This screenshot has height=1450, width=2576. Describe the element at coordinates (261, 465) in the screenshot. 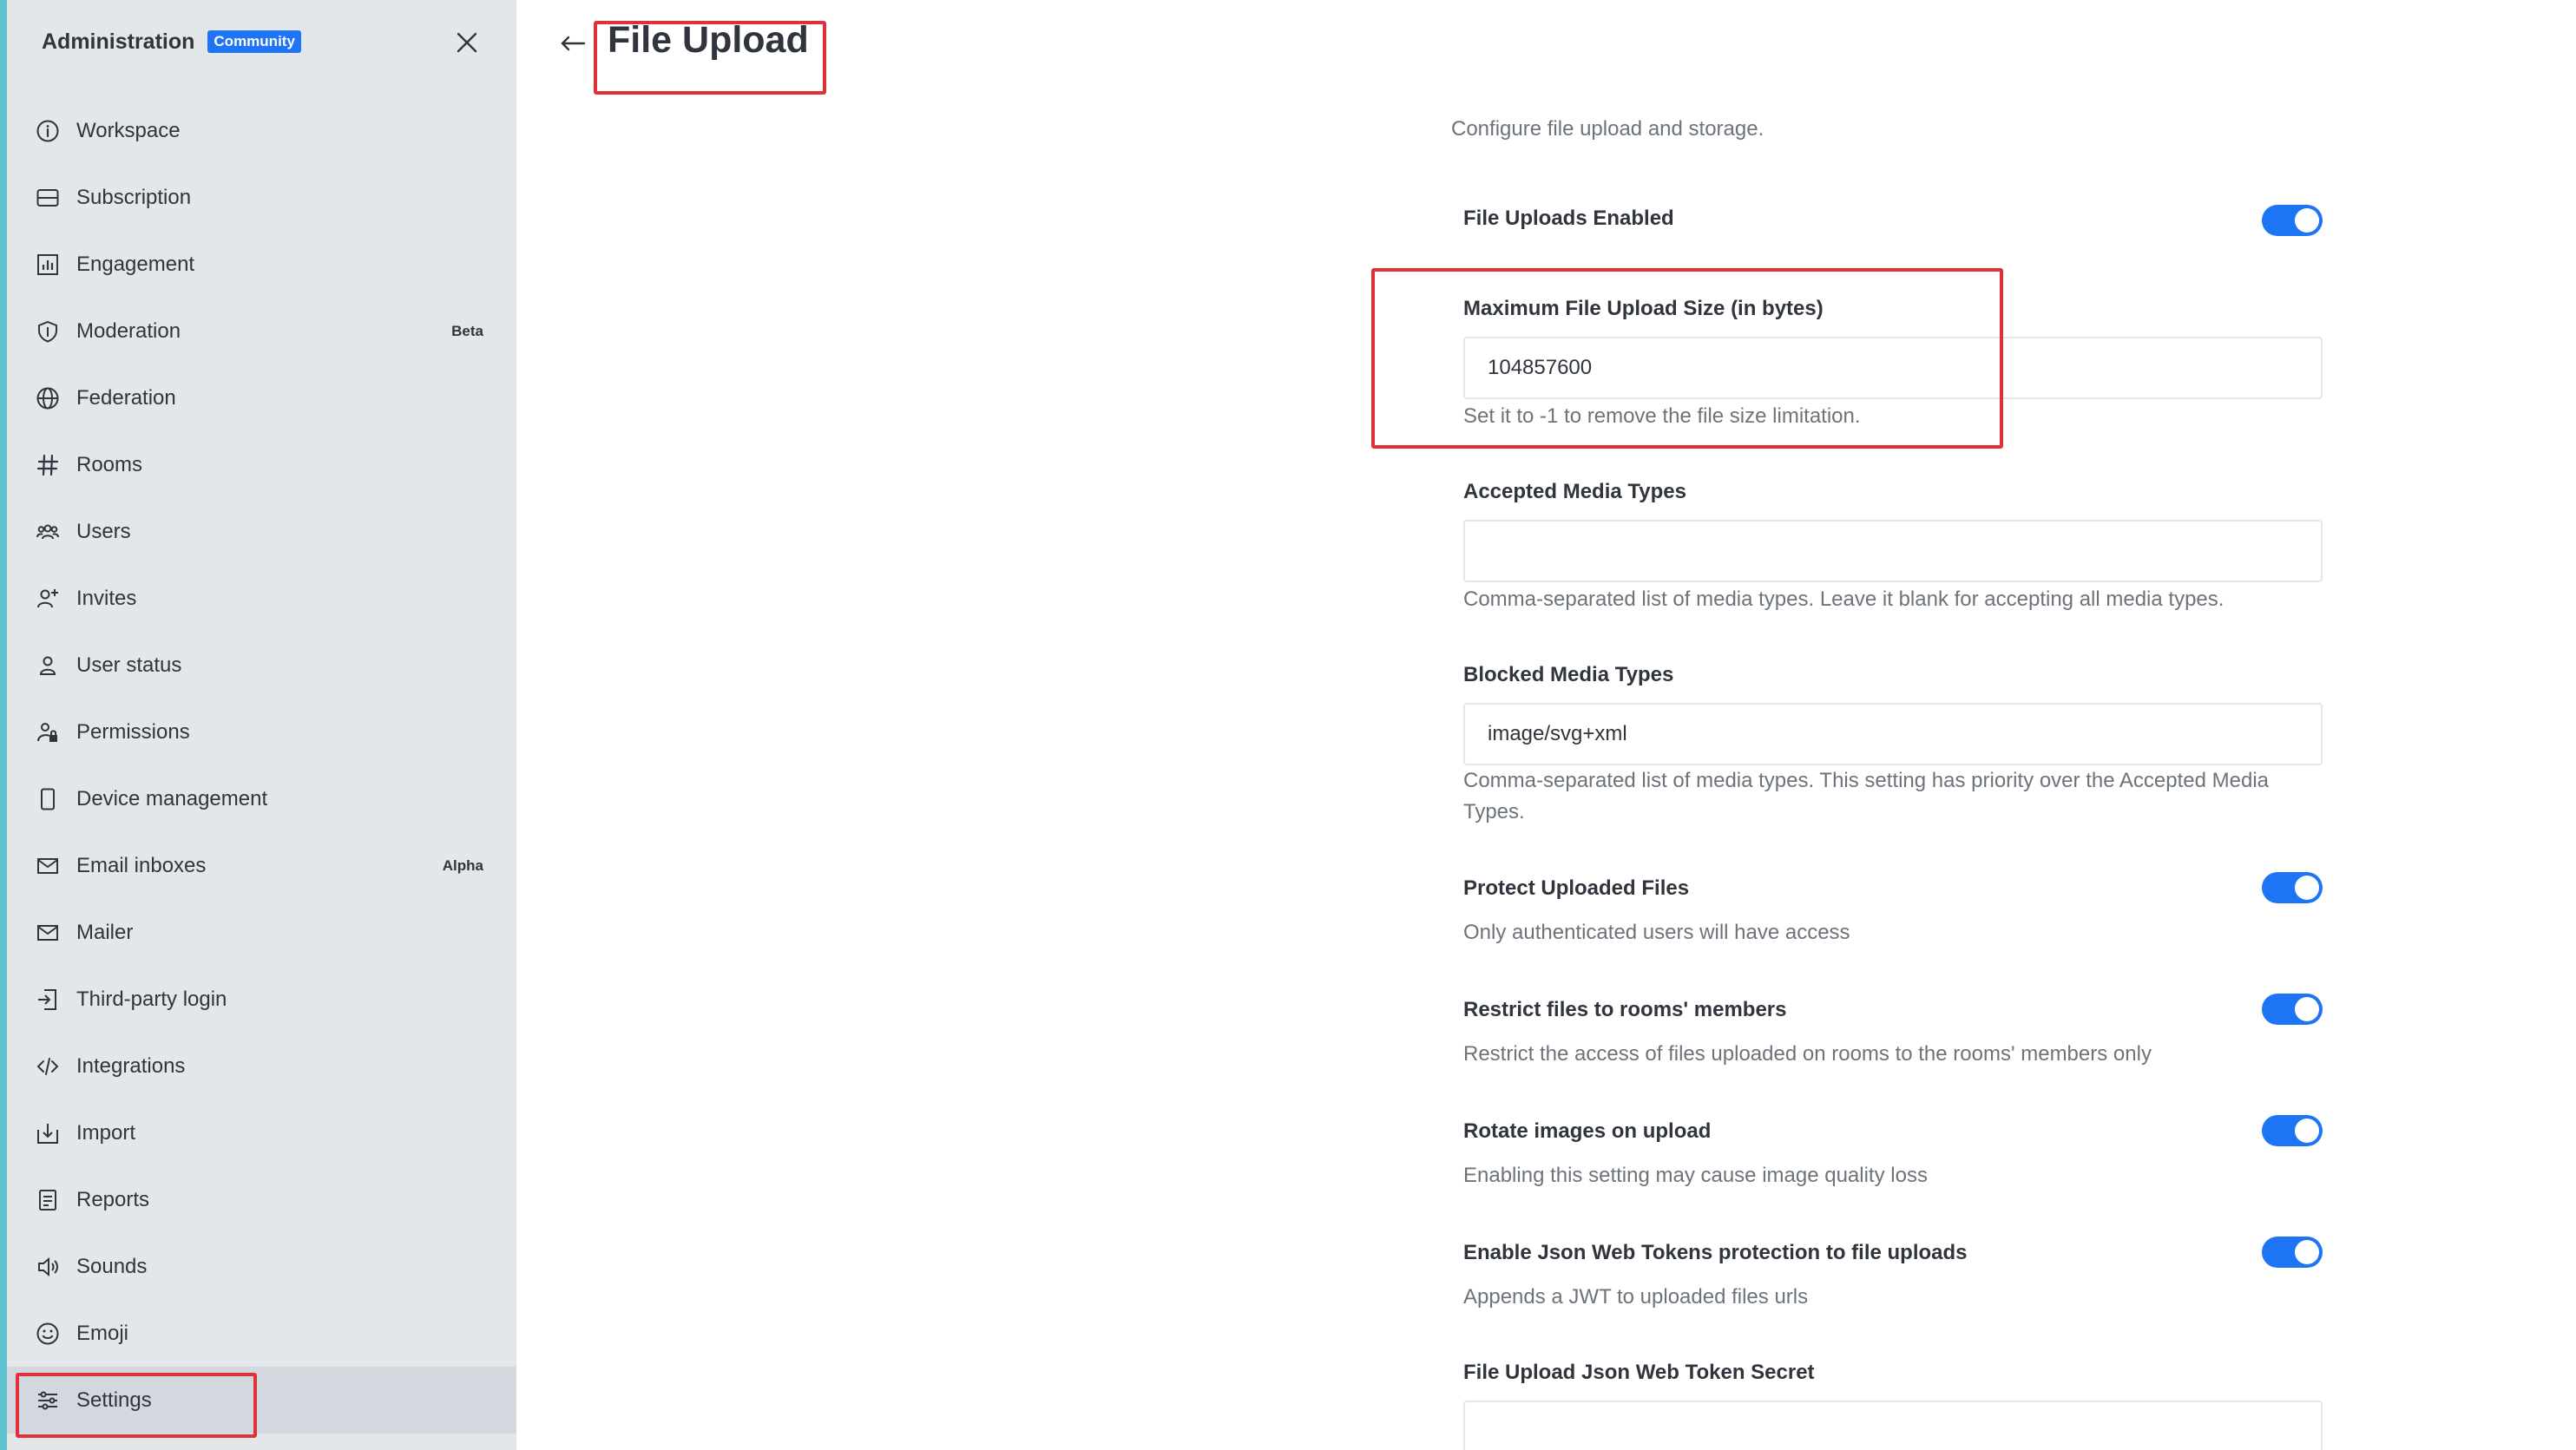

I see `sidebar-item-rooms: Rooms` at that location.